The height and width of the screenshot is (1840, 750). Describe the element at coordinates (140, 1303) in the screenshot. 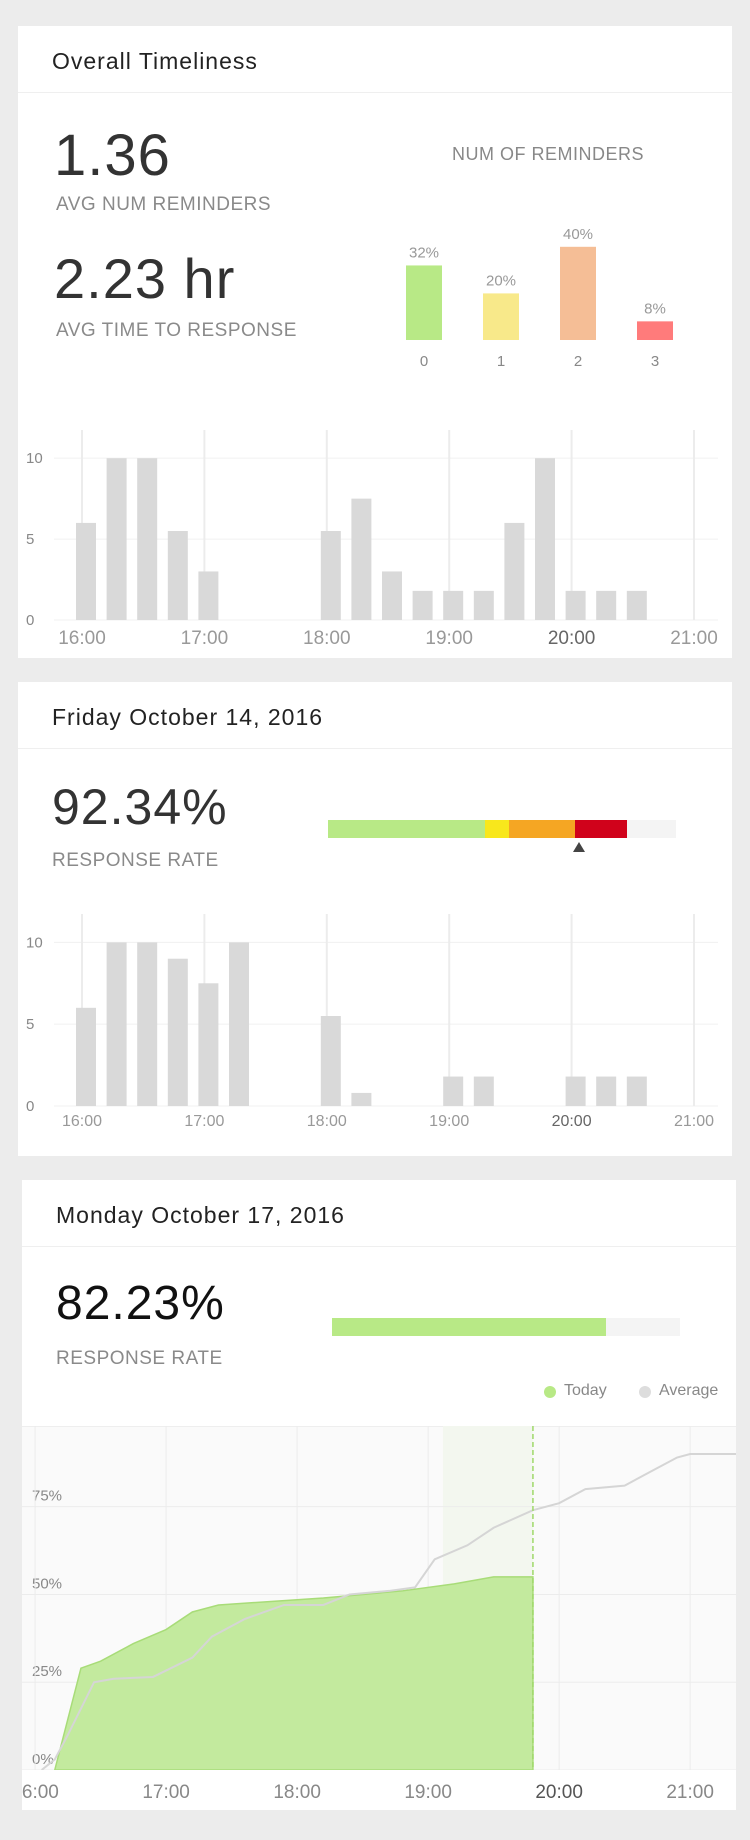

I see `response-rate-value: 82.23%` at that location.